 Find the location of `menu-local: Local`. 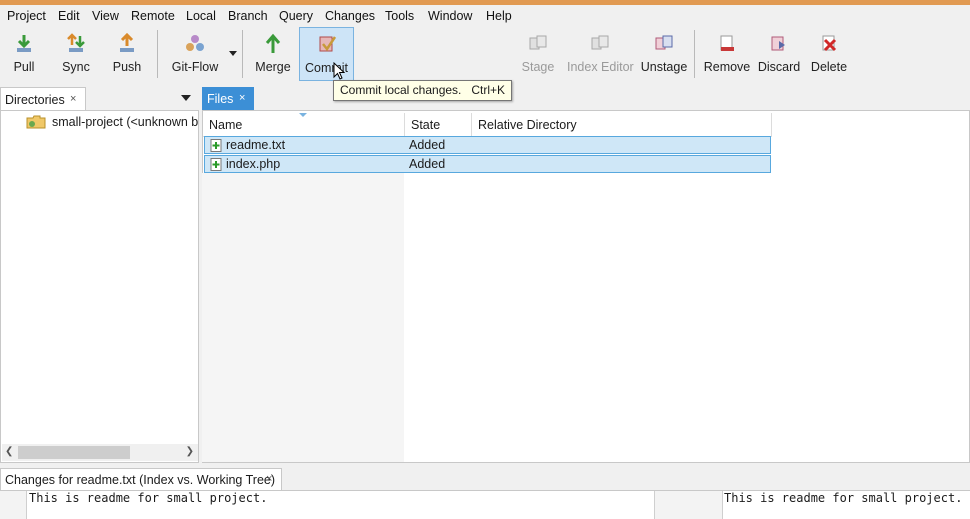

menu-local: Local is located at coordinates (201, 16).